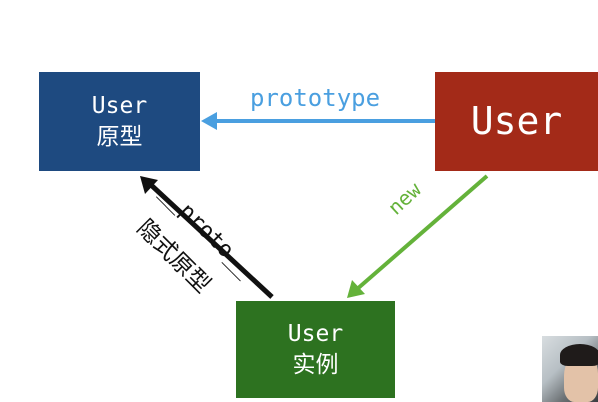 The height and width of the screenshot is (402, 598). What do you see at coordinates (570, 369) in the screenshot?
I see `presenter-webcam` at bounding box center [570, 369].